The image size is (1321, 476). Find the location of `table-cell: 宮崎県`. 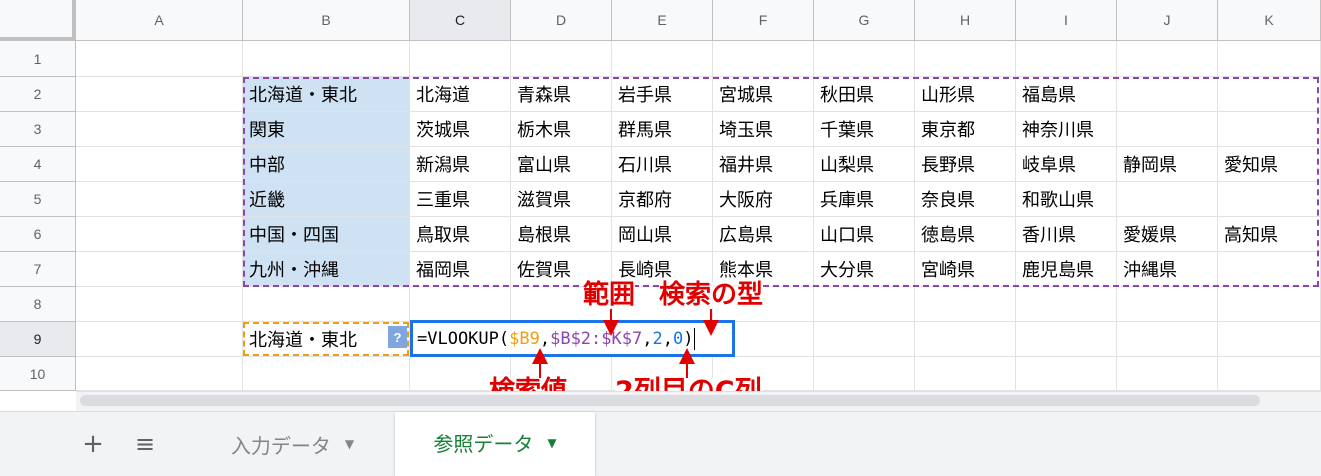

table-cell: 宮崎県 is located at coordinates (965, 269).